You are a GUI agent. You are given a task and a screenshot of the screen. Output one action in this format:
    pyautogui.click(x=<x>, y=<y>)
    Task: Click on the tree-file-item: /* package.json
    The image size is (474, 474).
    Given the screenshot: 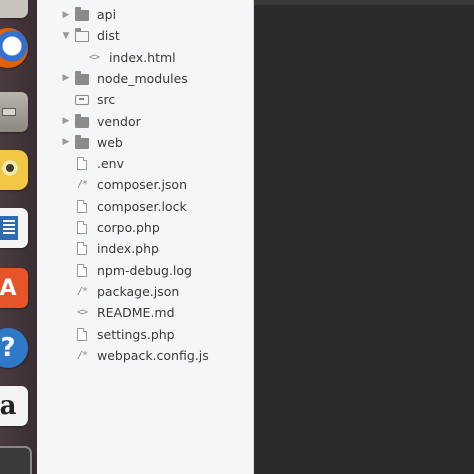 What is the action you would take?
    pyautogui.click(x=156, y=291)
    